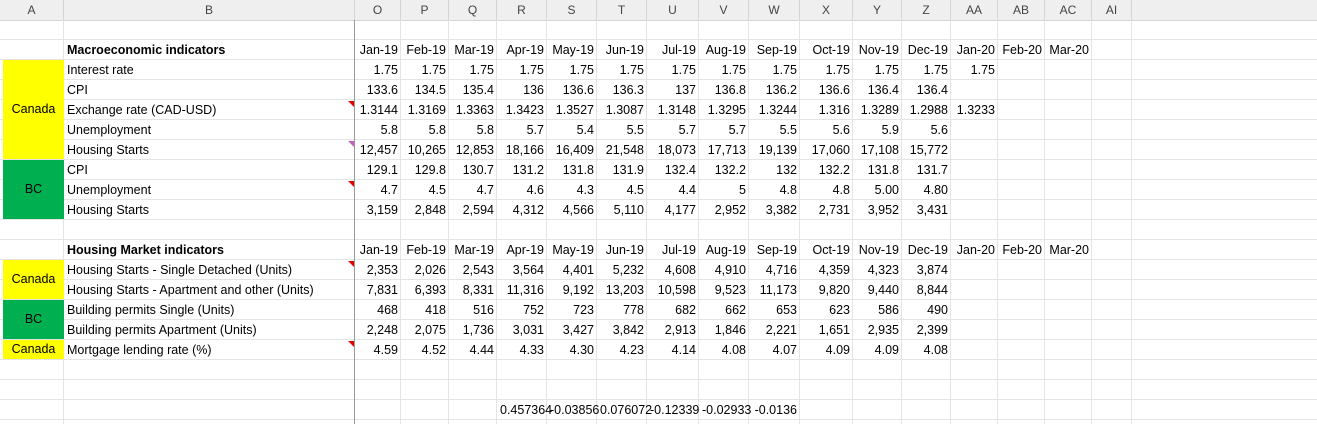  I want to click on data-cell: 4.5, so click(622, 190).